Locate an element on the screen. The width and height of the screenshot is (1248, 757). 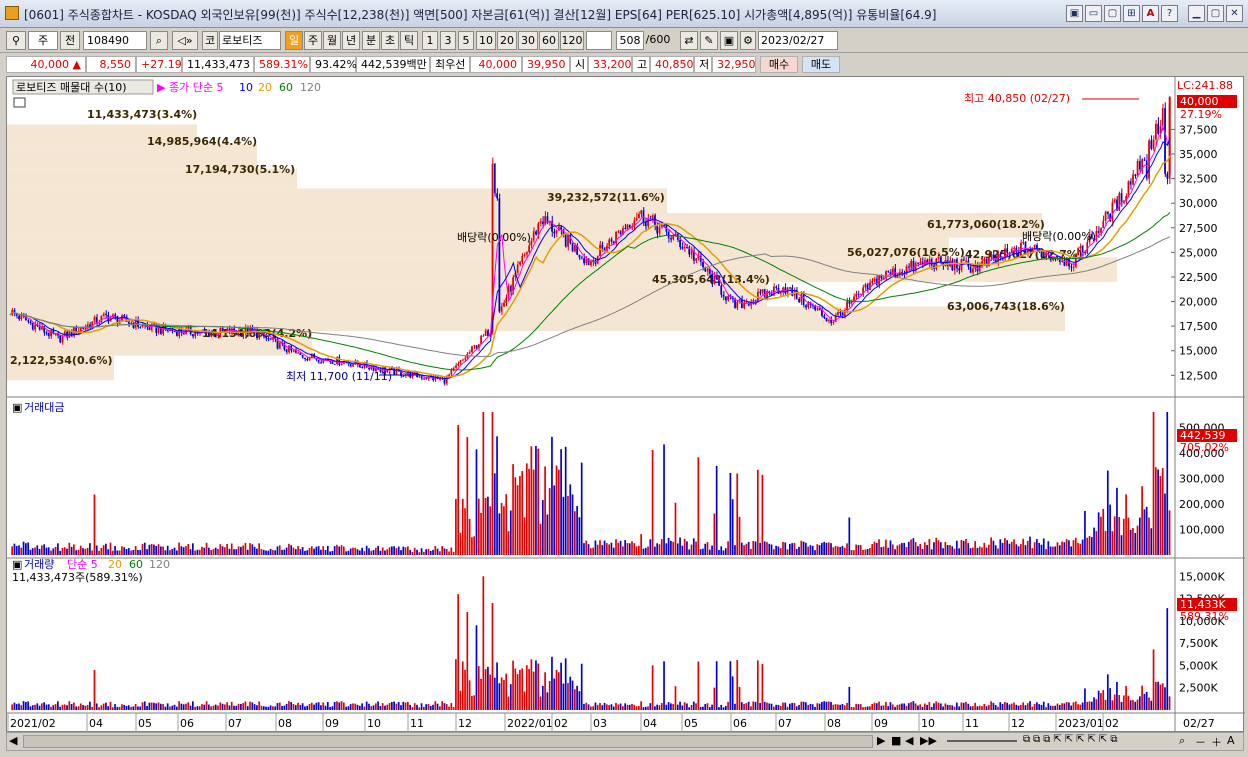
settings-icon: ⚙ is located at coordinates (748, 40).